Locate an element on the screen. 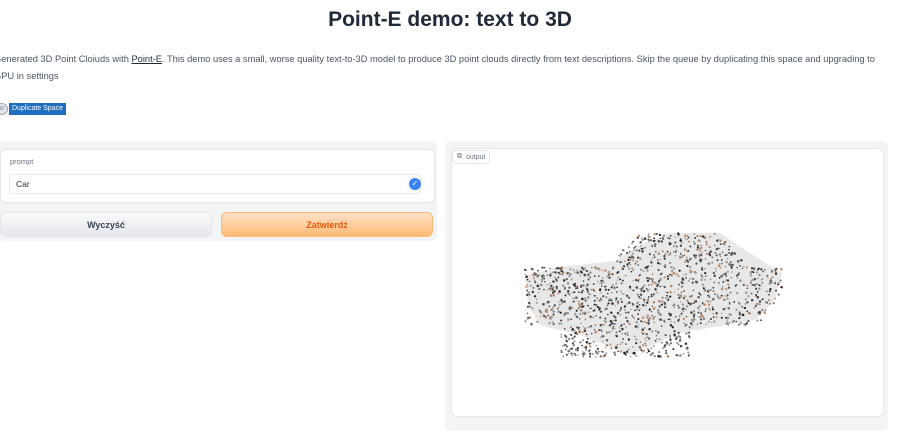  point-cloud-plot is located at coordinates (655, 297).